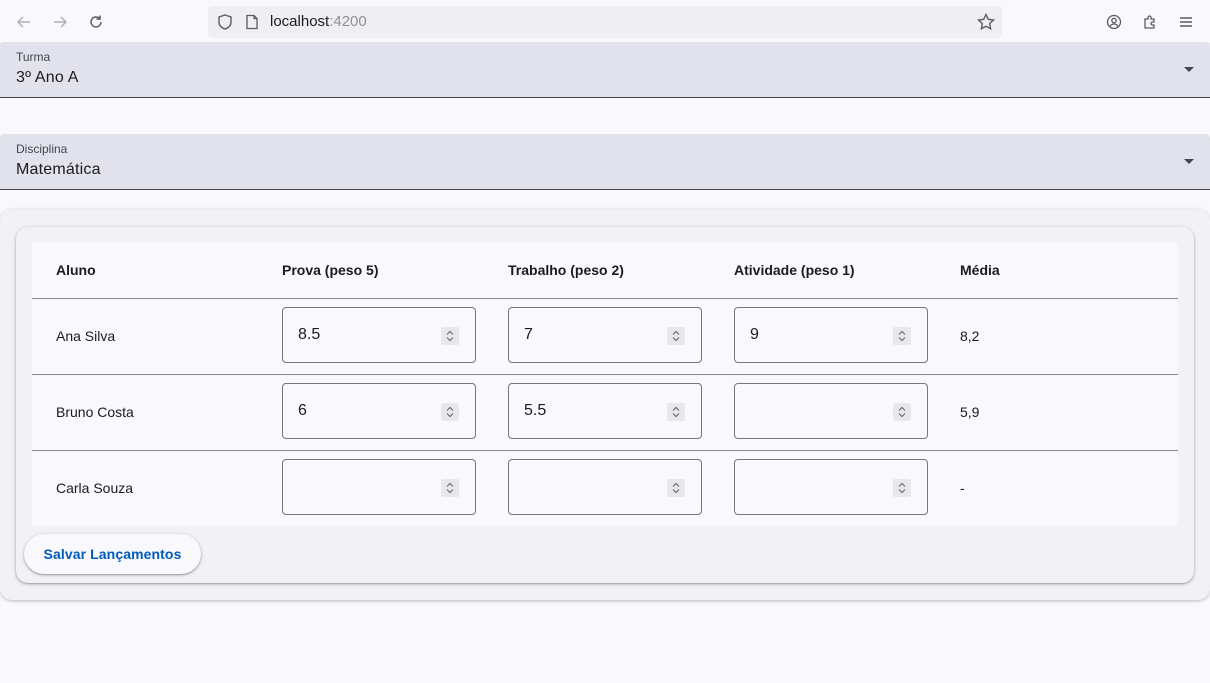 This screenshot has height=683, width=1210. I want to click on prova-cell: 8.5, so click(395, 336).